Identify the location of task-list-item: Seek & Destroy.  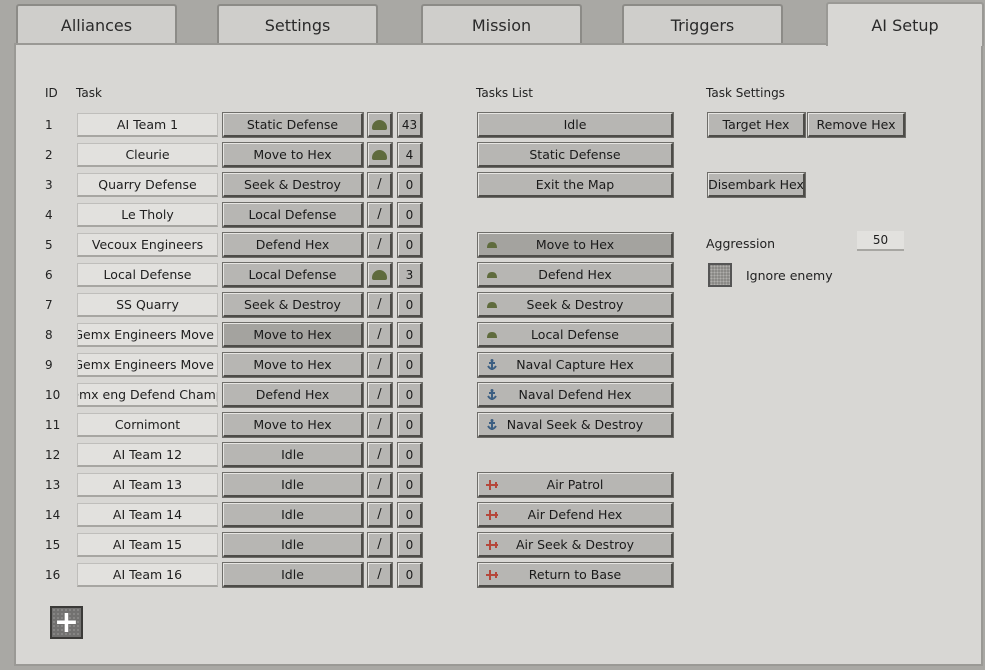
(575, 305).